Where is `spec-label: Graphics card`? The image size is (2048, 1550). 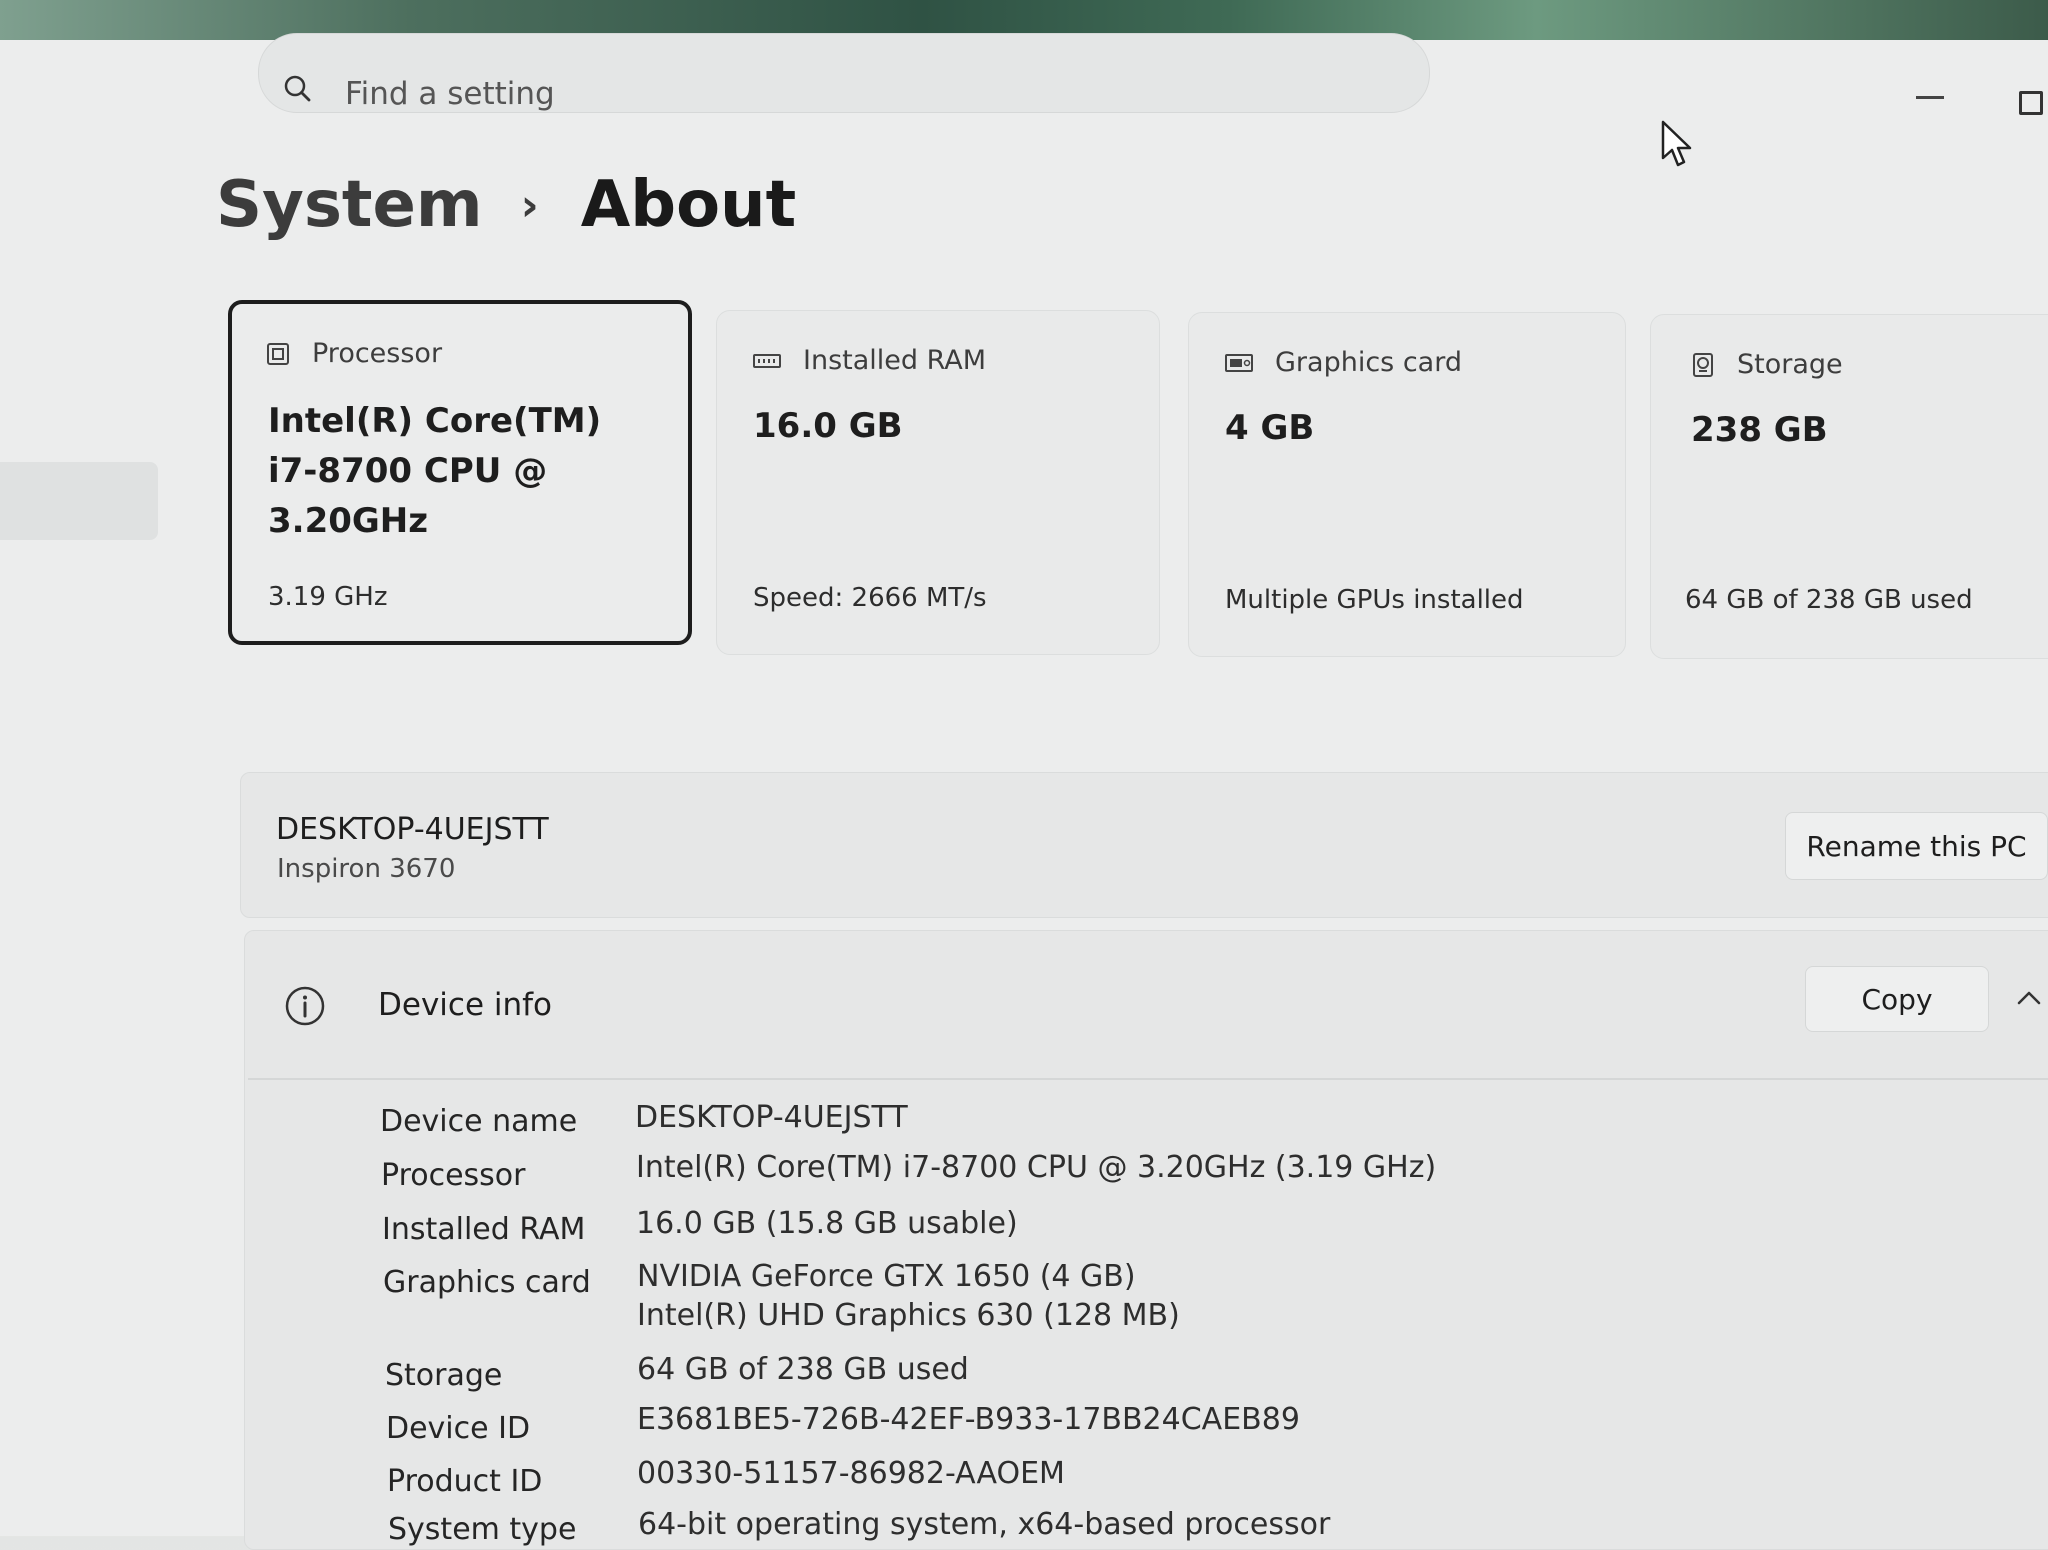 spec-label: Graphics card is located at coordinates (487, 1282).